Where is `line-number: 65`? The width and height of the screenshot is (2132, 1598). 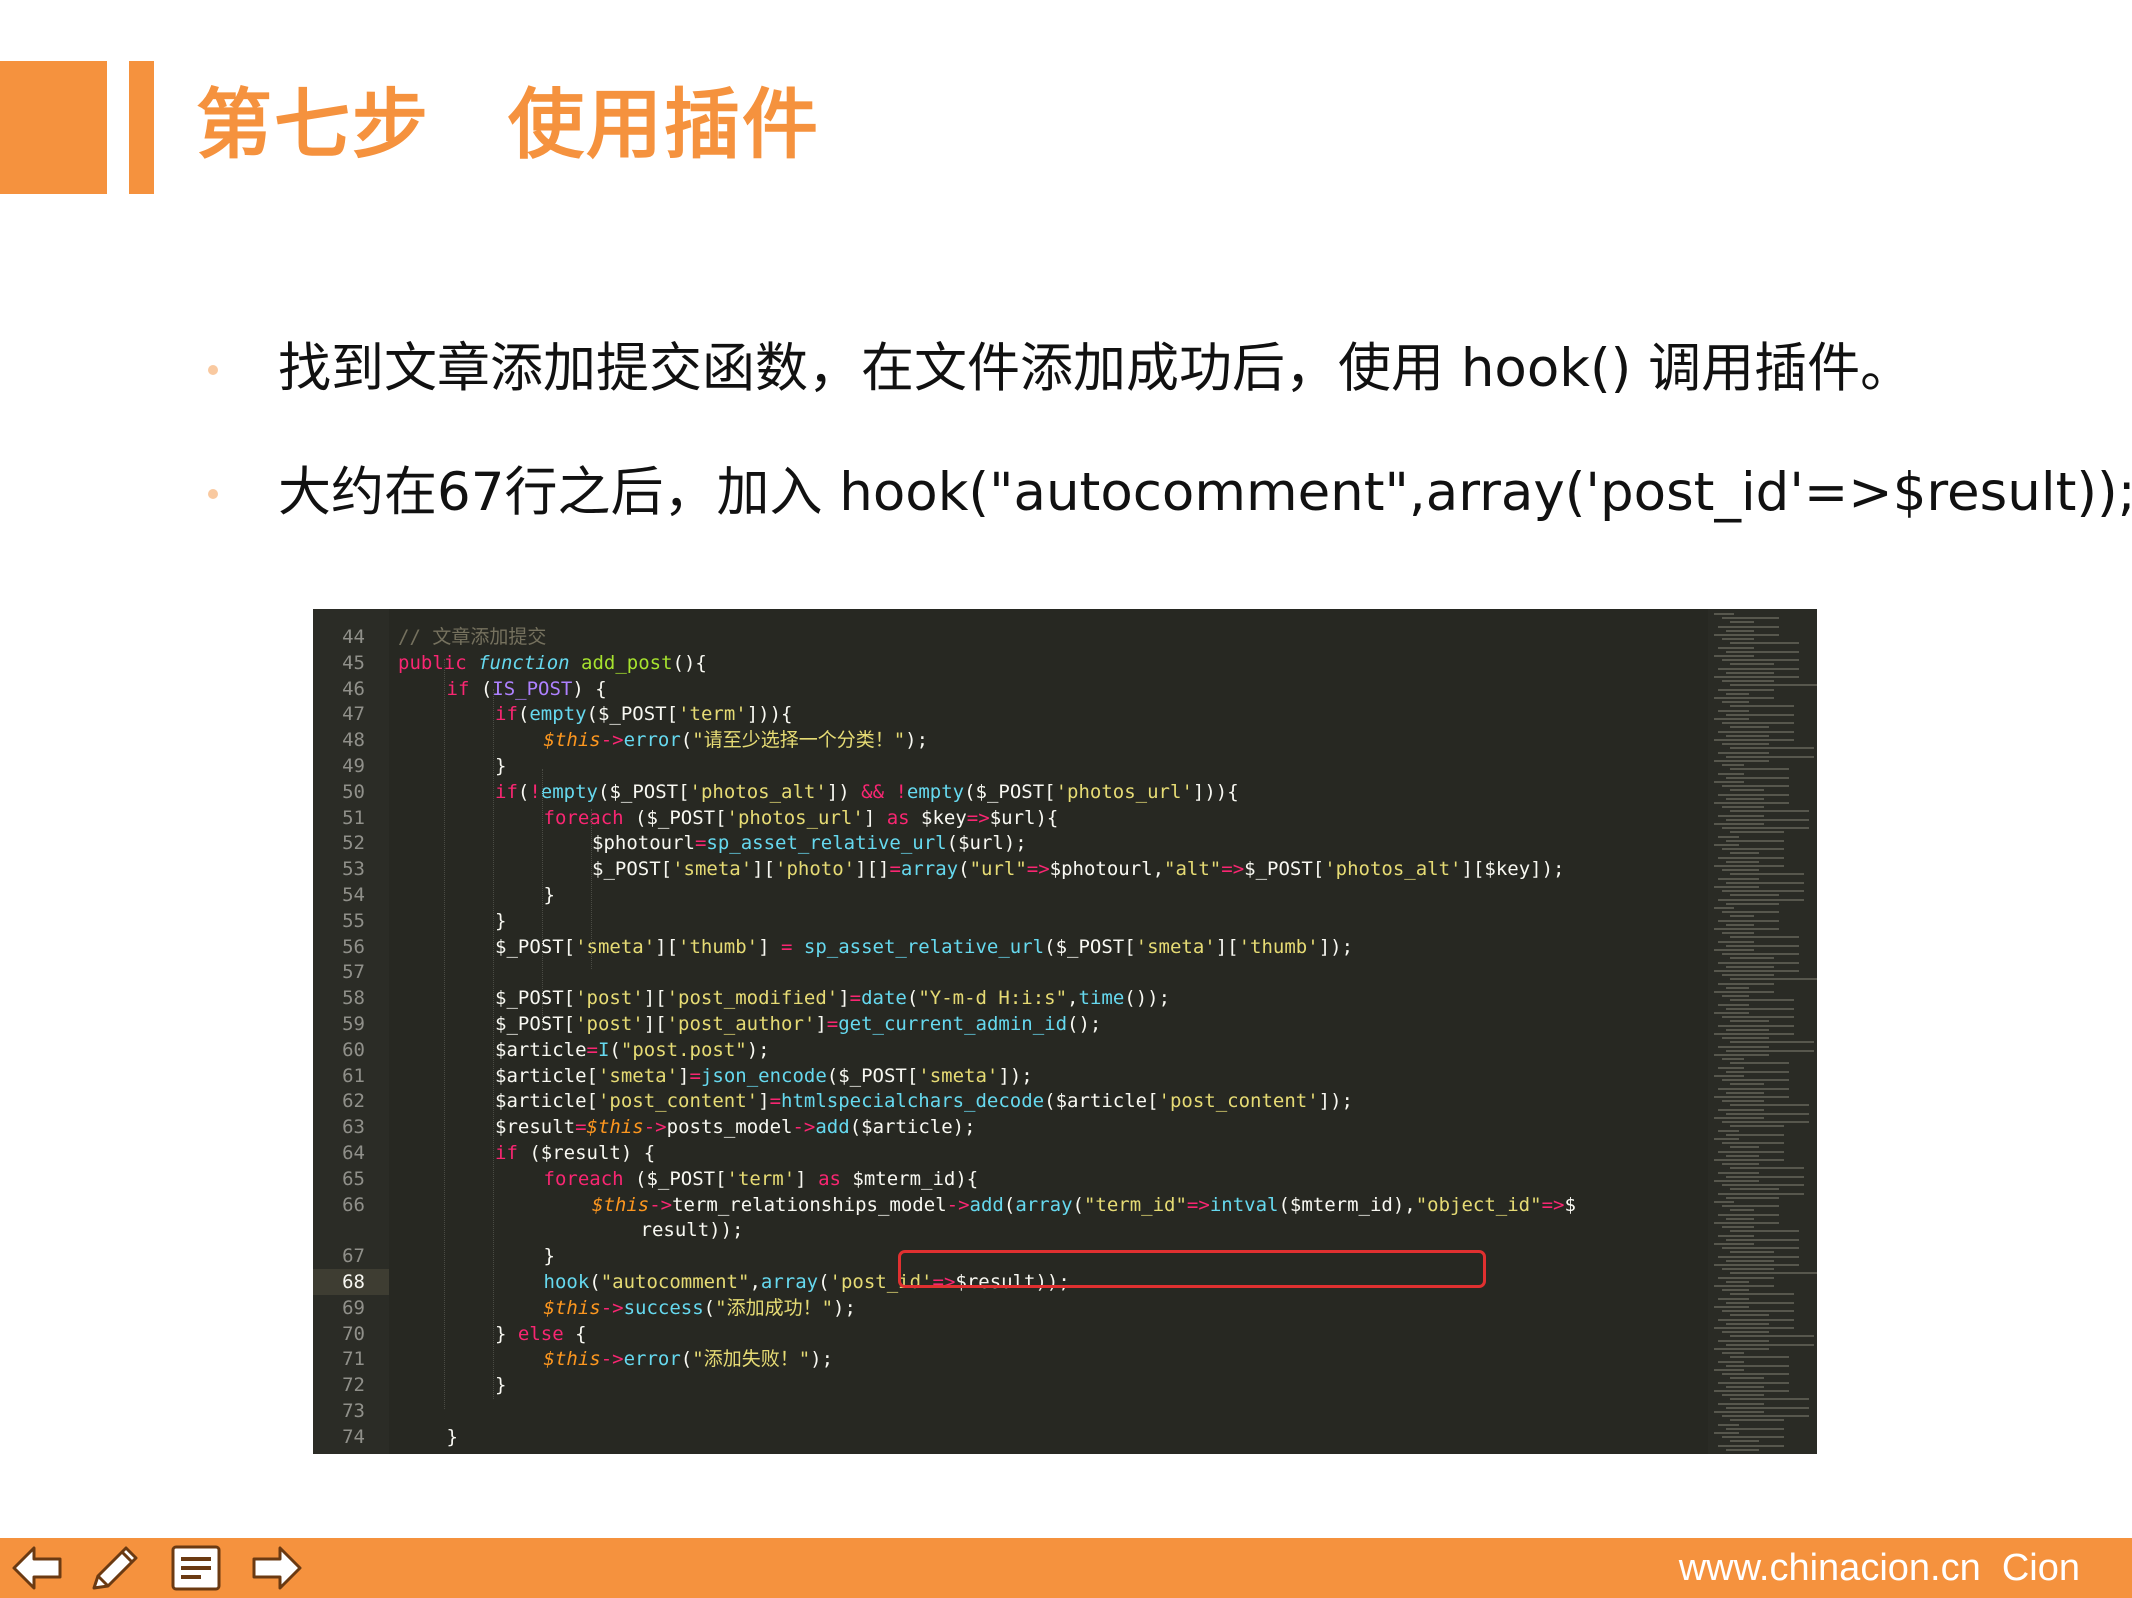 line-number: 65 is located at coordinates (353, 1178).